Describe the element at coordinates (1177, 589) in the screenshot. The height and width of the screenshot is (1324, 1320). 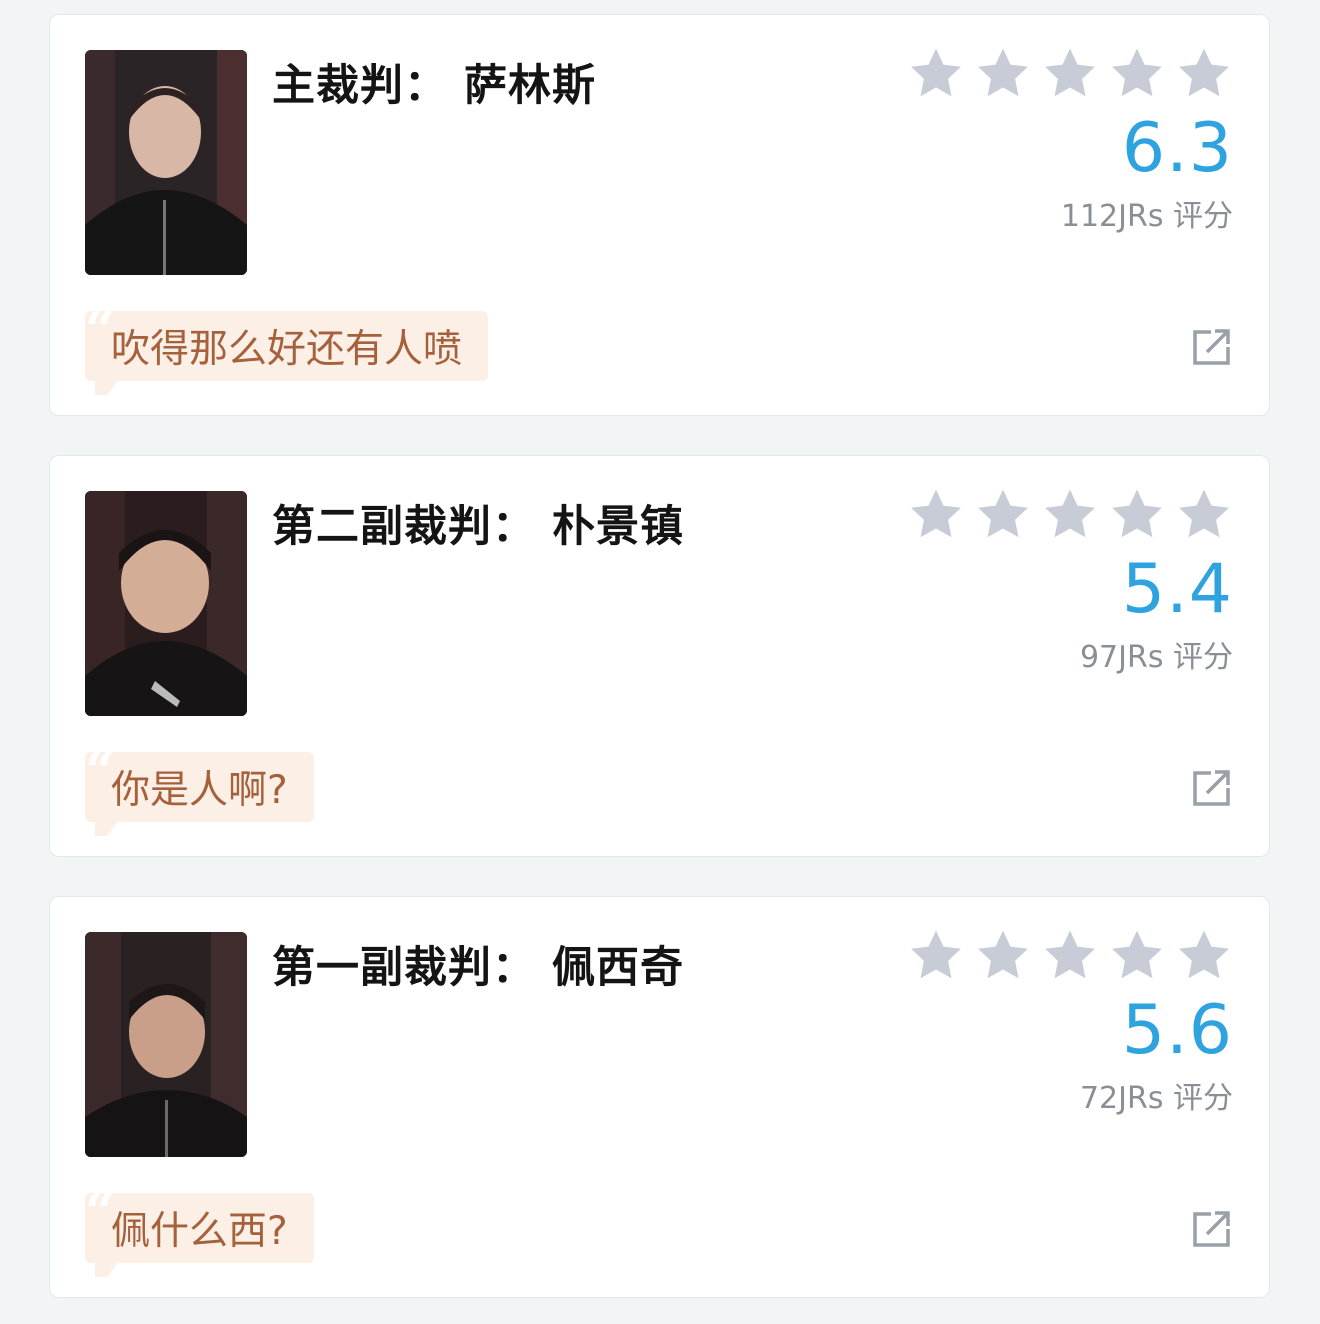
I see `score-value: 5.4` at that location.